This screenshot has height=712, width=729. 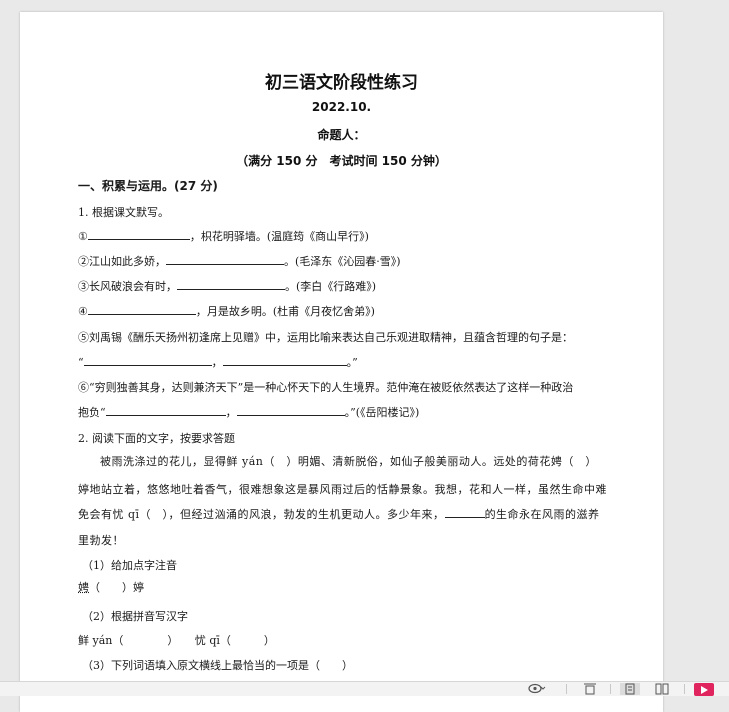 What do you see at coordinates (176, 640) in the screenshot?
I see `sub-question-2-line: 鲜 yán（ ） 忧 qī（ ）` at bounding box center [176, 640].